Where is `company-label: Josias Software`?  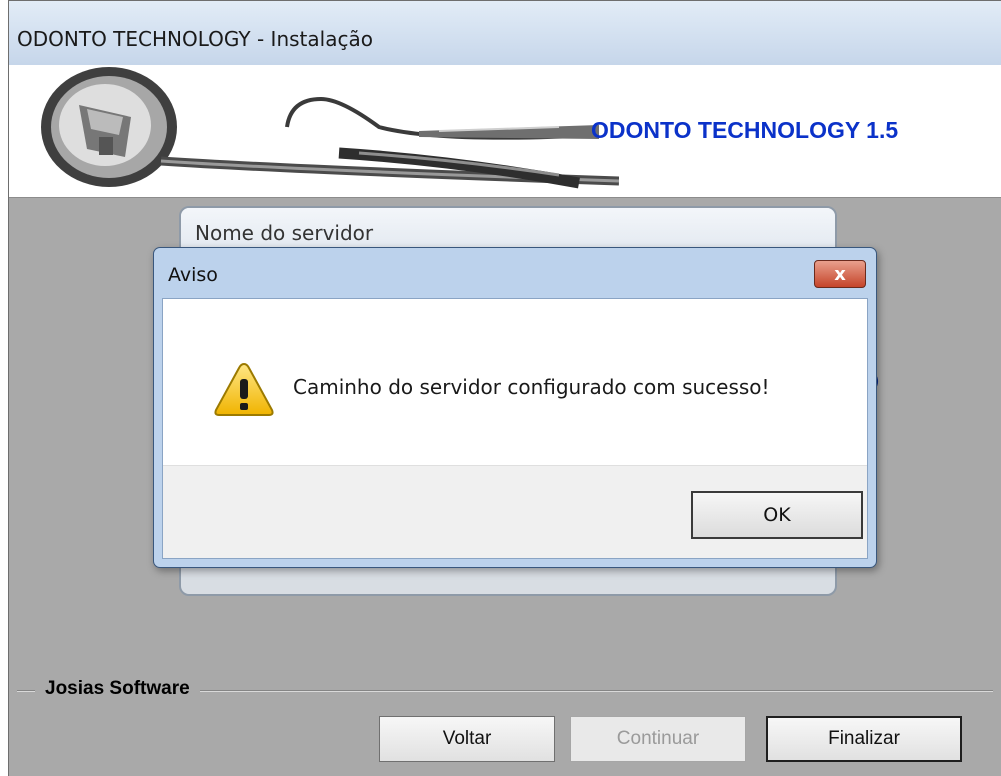 company-label: Josias Software is located at coordinates (117, 689).